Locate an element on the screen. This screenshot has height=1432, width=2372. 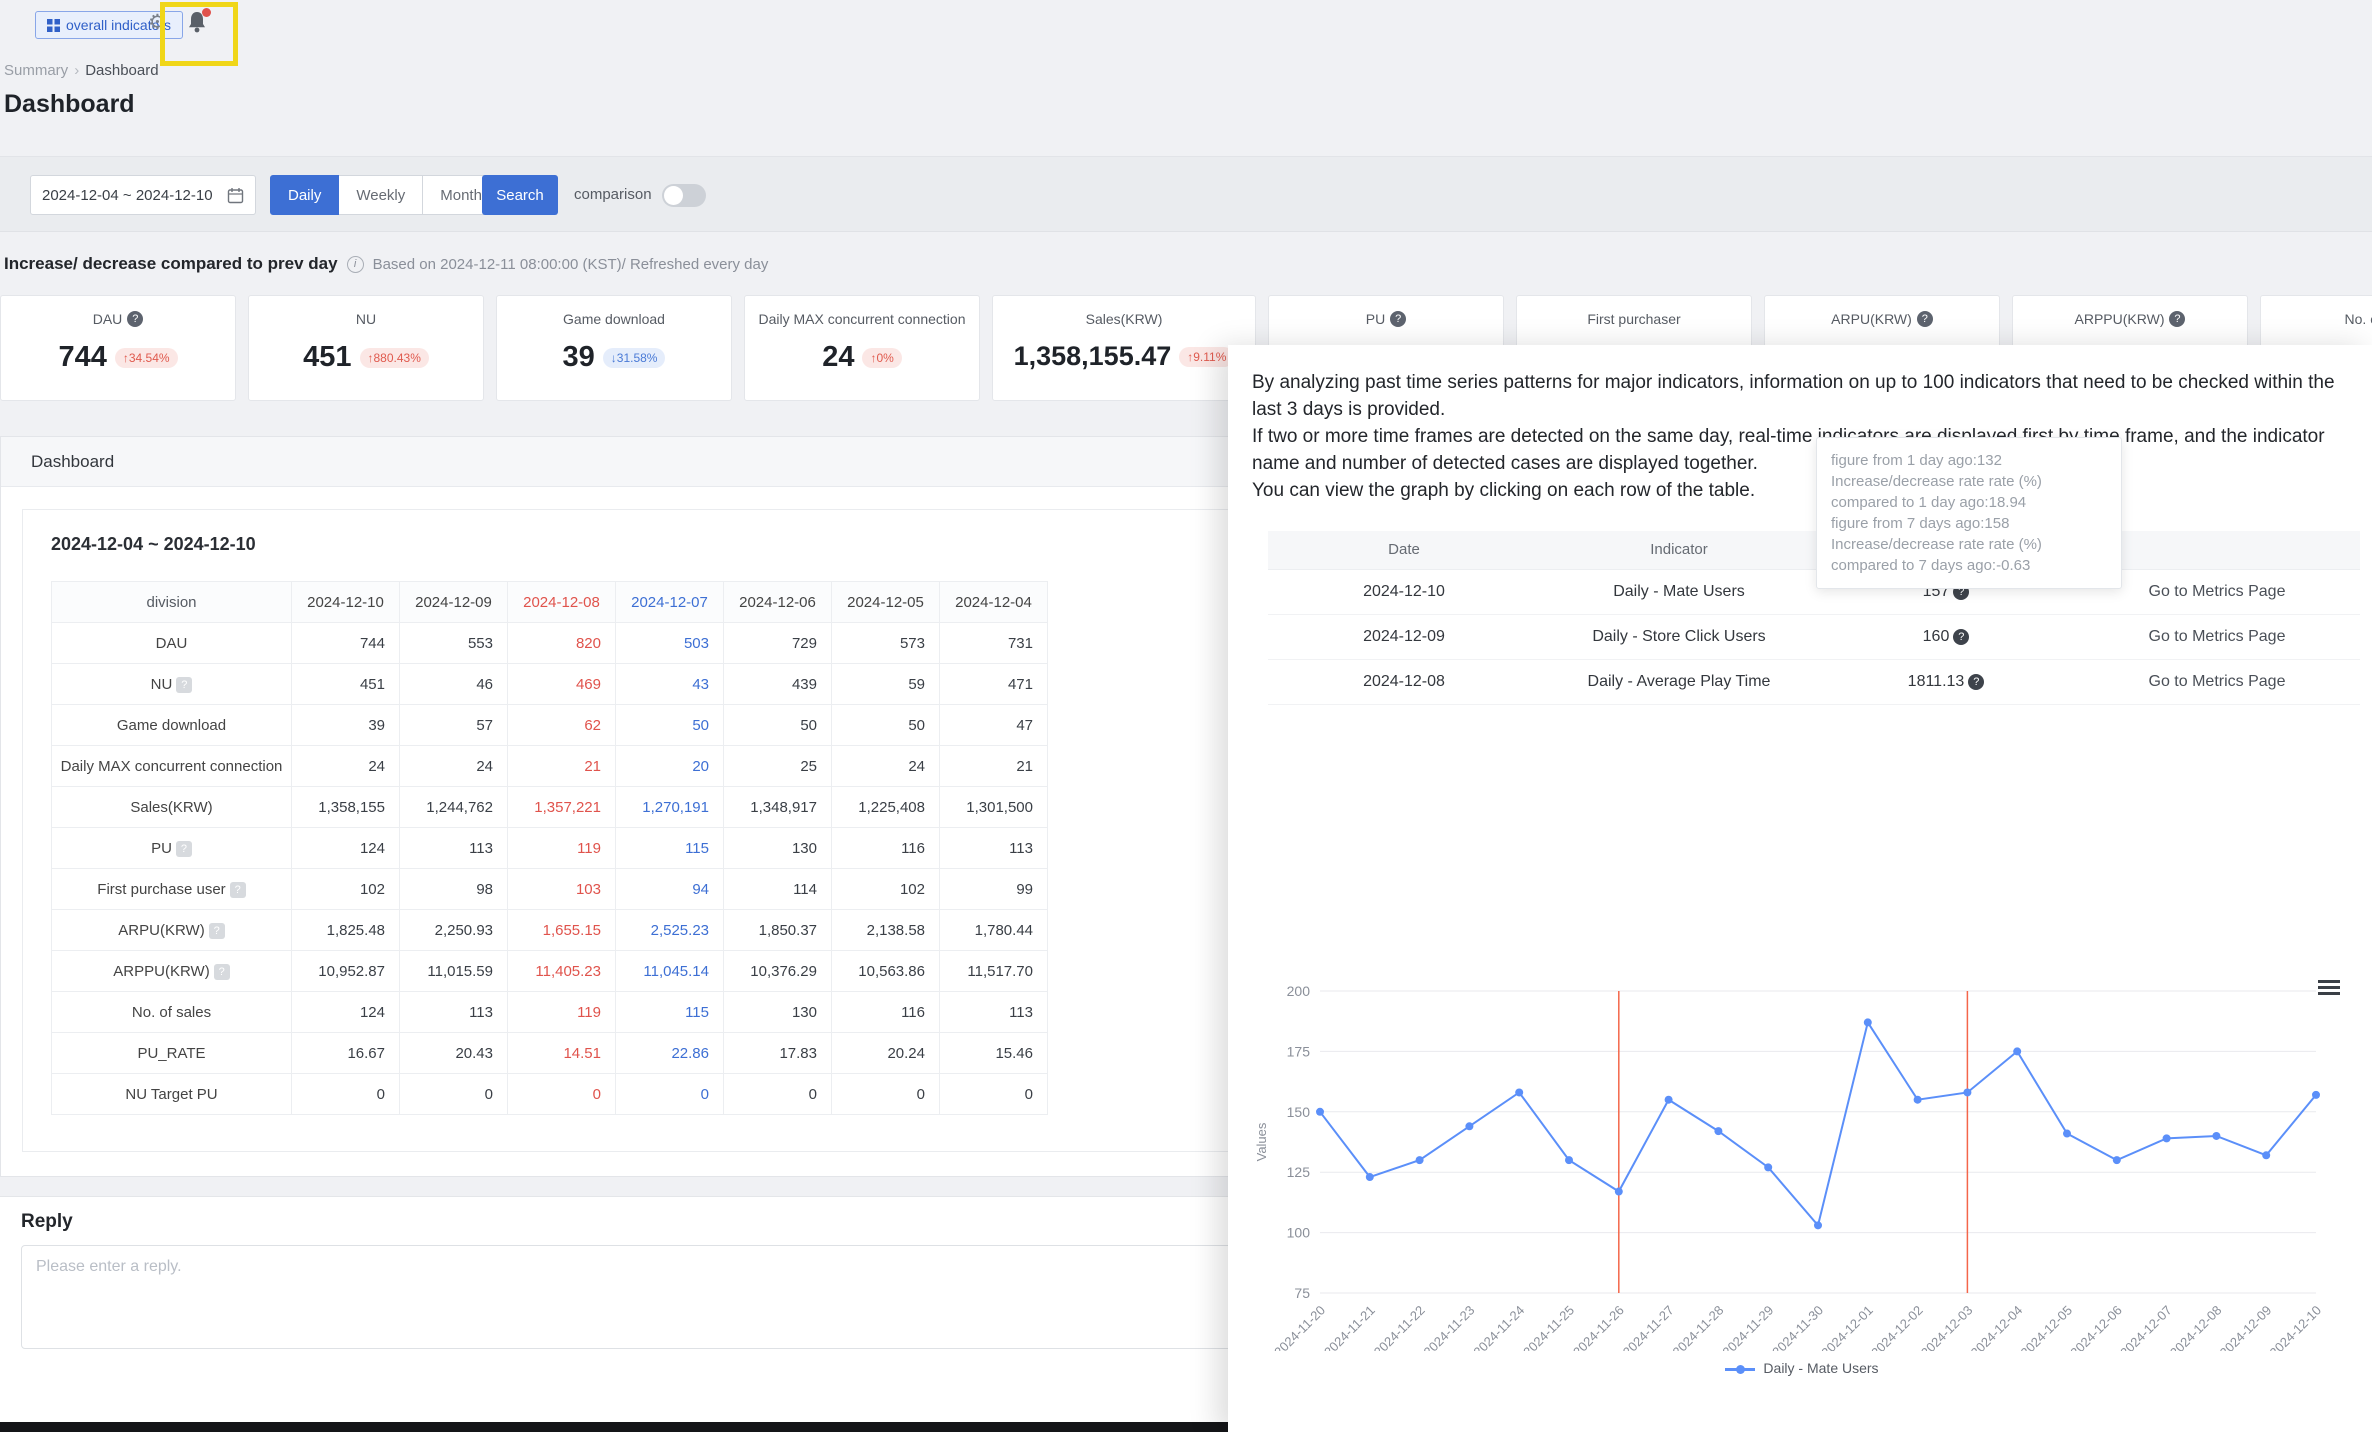
kpi-card: Game download 39 ↓31.58% is located at coordinates (614, 348).